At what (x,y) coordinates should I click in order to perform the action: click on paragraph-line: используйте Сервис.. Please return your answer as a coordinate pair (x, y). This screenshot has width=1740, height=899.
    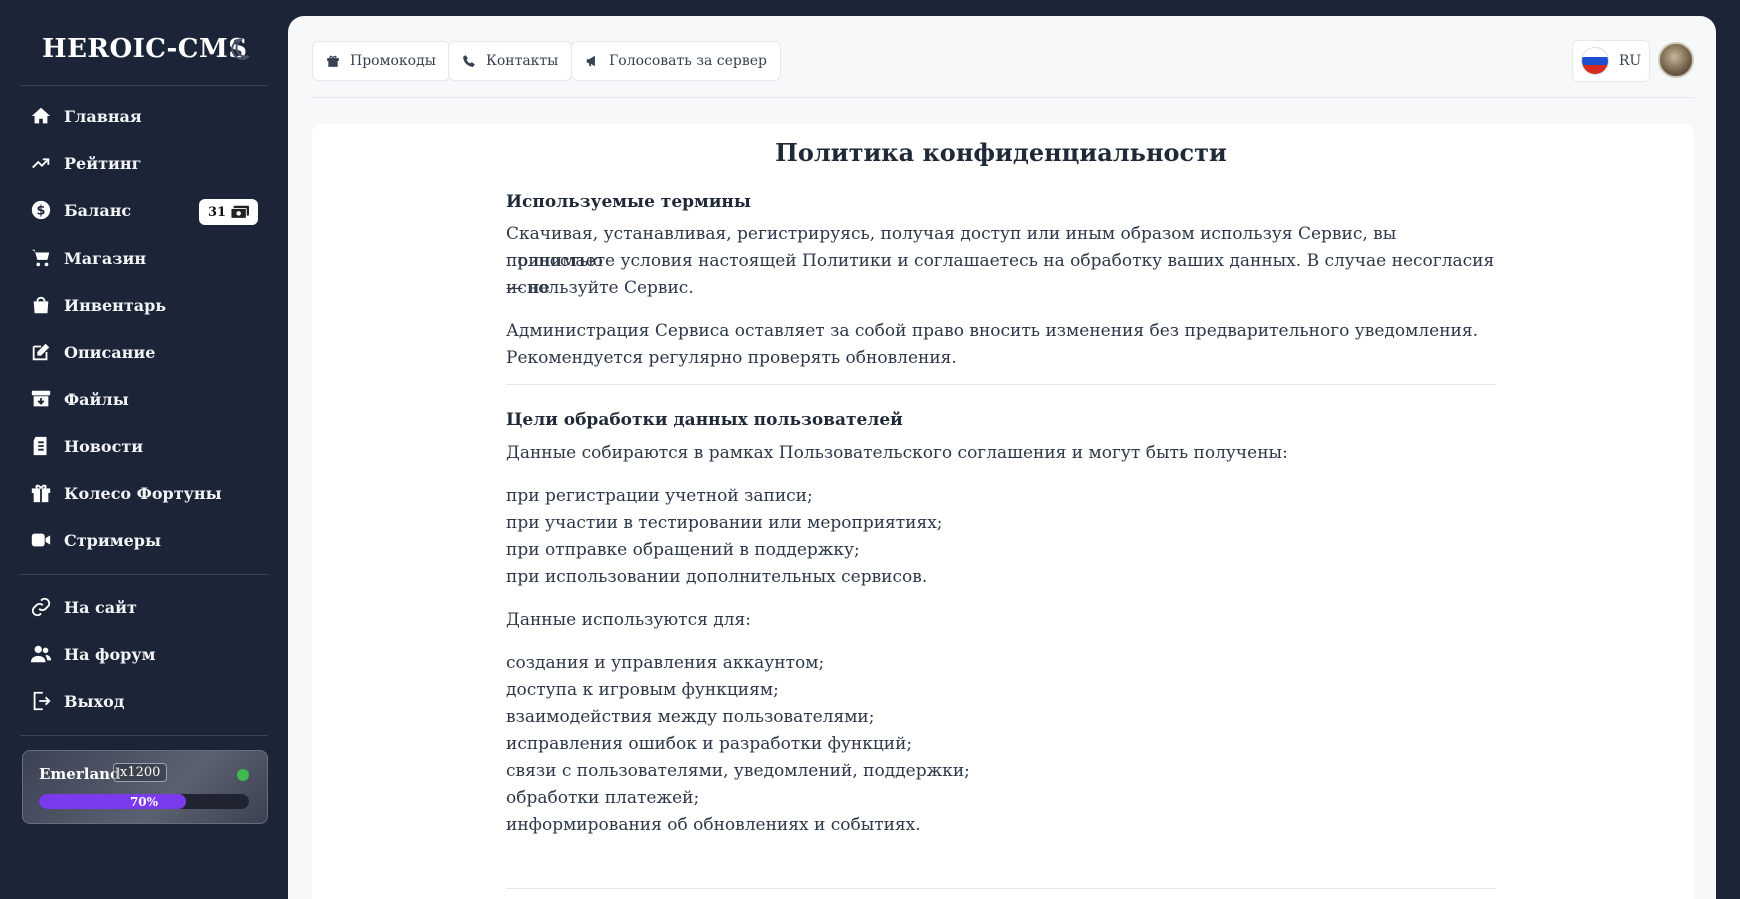
    Looking at the image, I should click on (600, 288).